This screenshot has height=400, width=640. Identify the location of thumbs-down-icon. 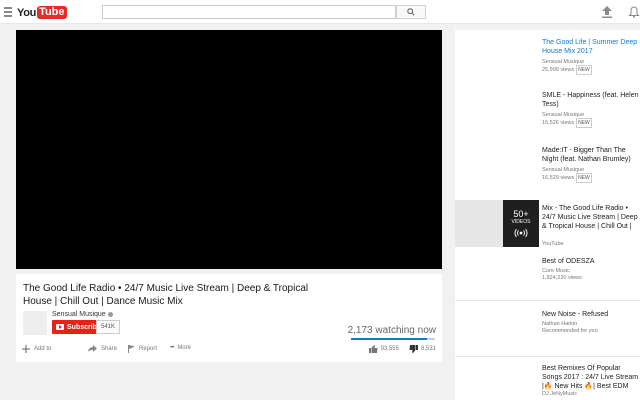
(413, 349).